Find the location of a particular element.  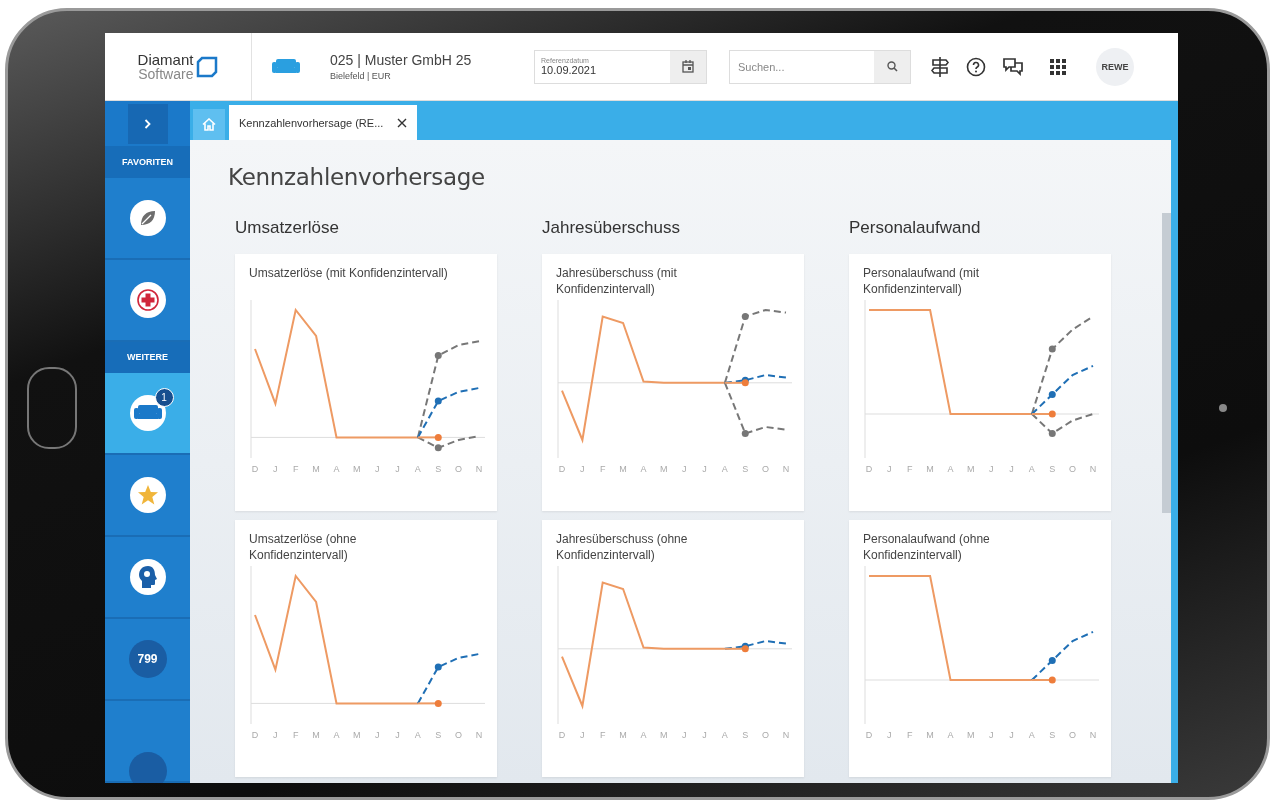

close-icon is located at coordinates (402, 122).